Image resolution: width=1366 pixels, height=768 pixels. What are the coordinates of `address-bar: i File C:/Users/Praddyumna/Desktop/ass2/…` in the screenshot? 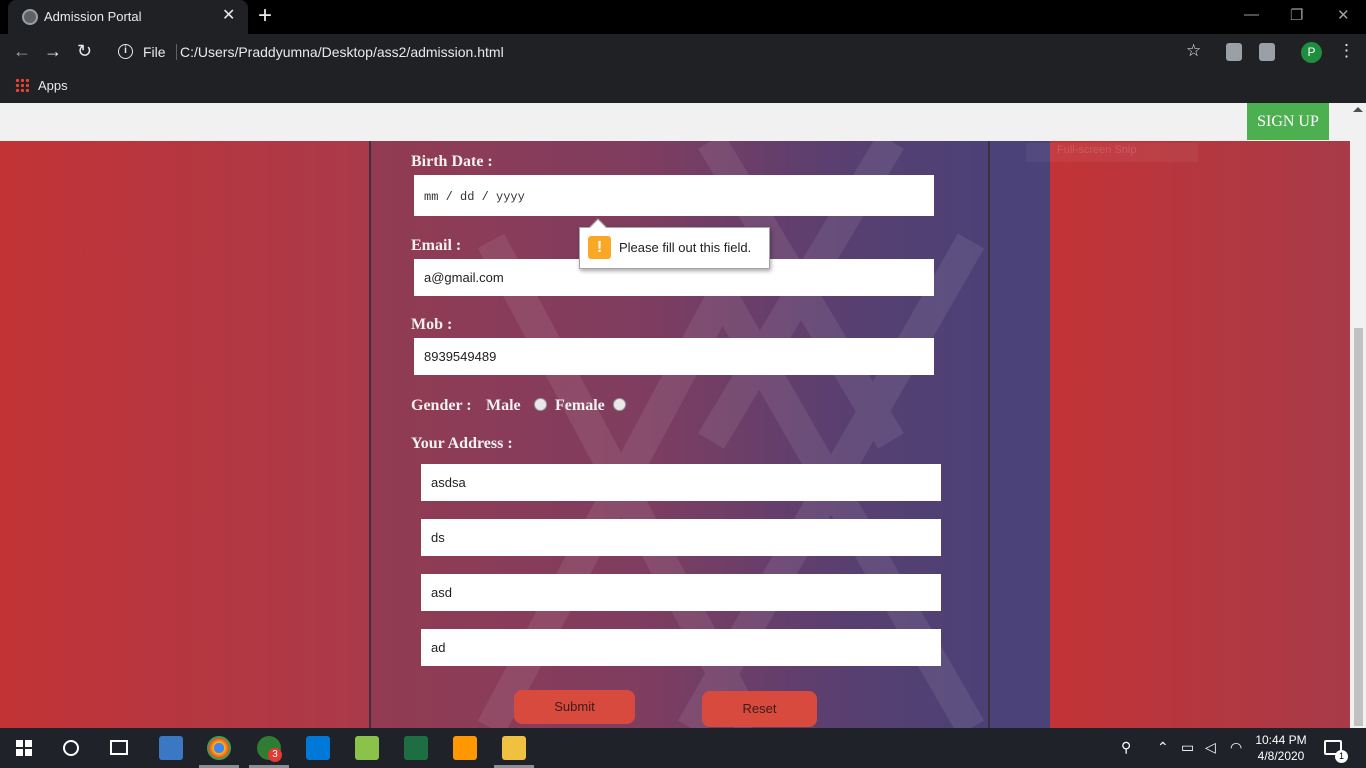 It's located at (661, 52).